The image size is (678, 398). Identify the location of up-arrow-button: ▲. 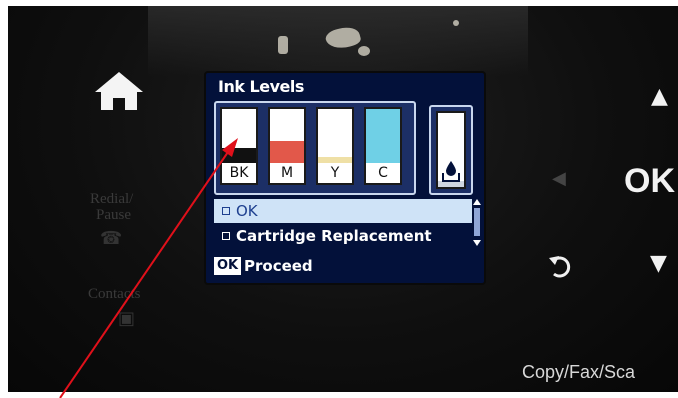
(659, 96).